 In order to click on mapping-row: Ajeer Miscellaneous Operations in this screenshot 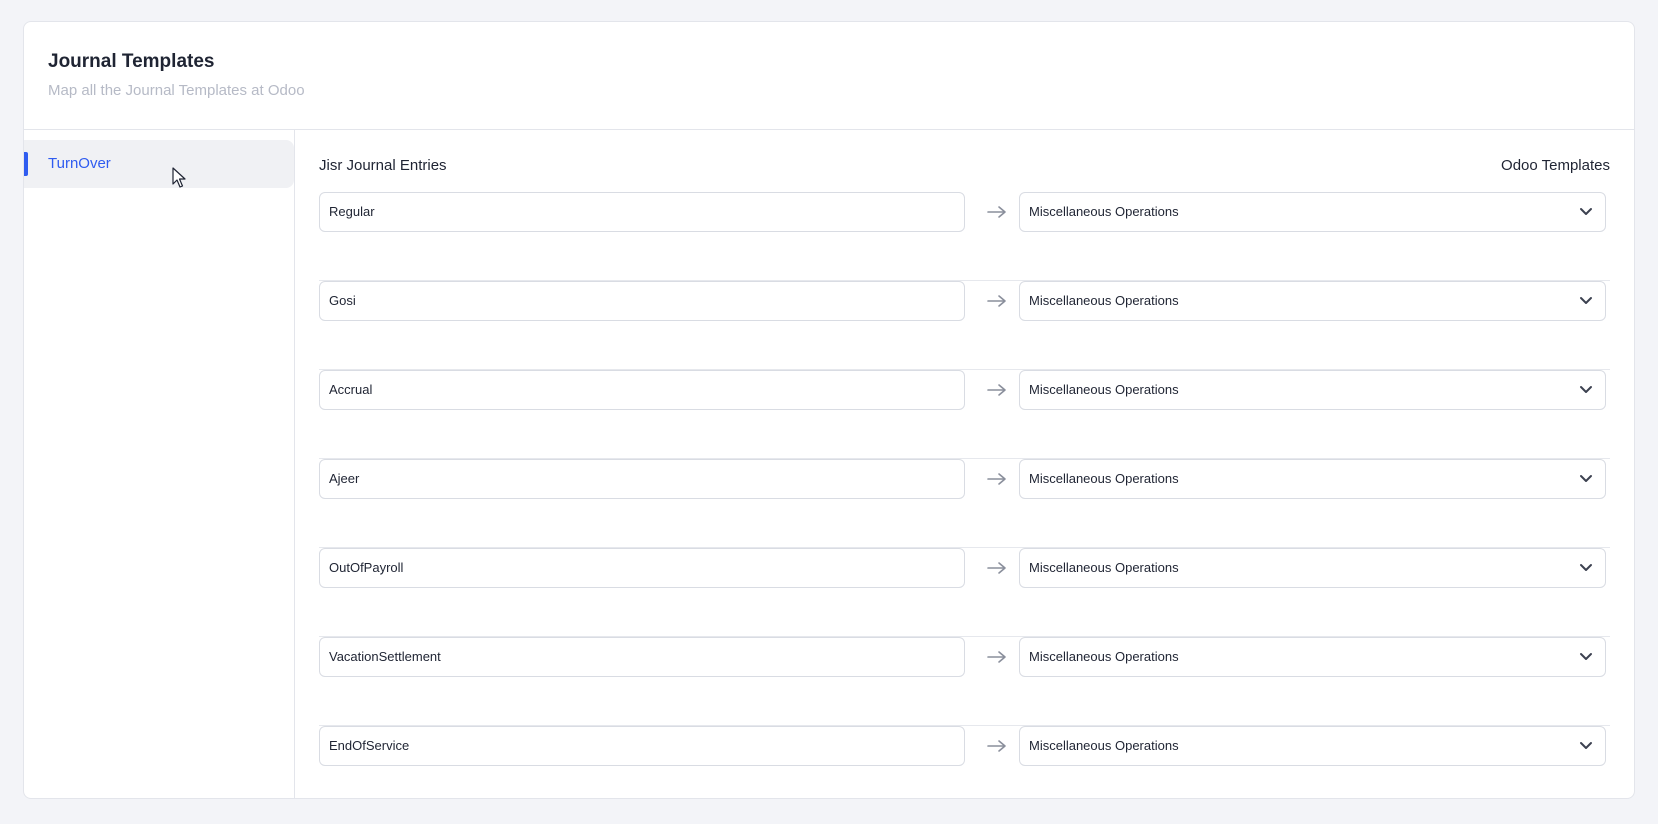, I will do `click(964, 503)`.